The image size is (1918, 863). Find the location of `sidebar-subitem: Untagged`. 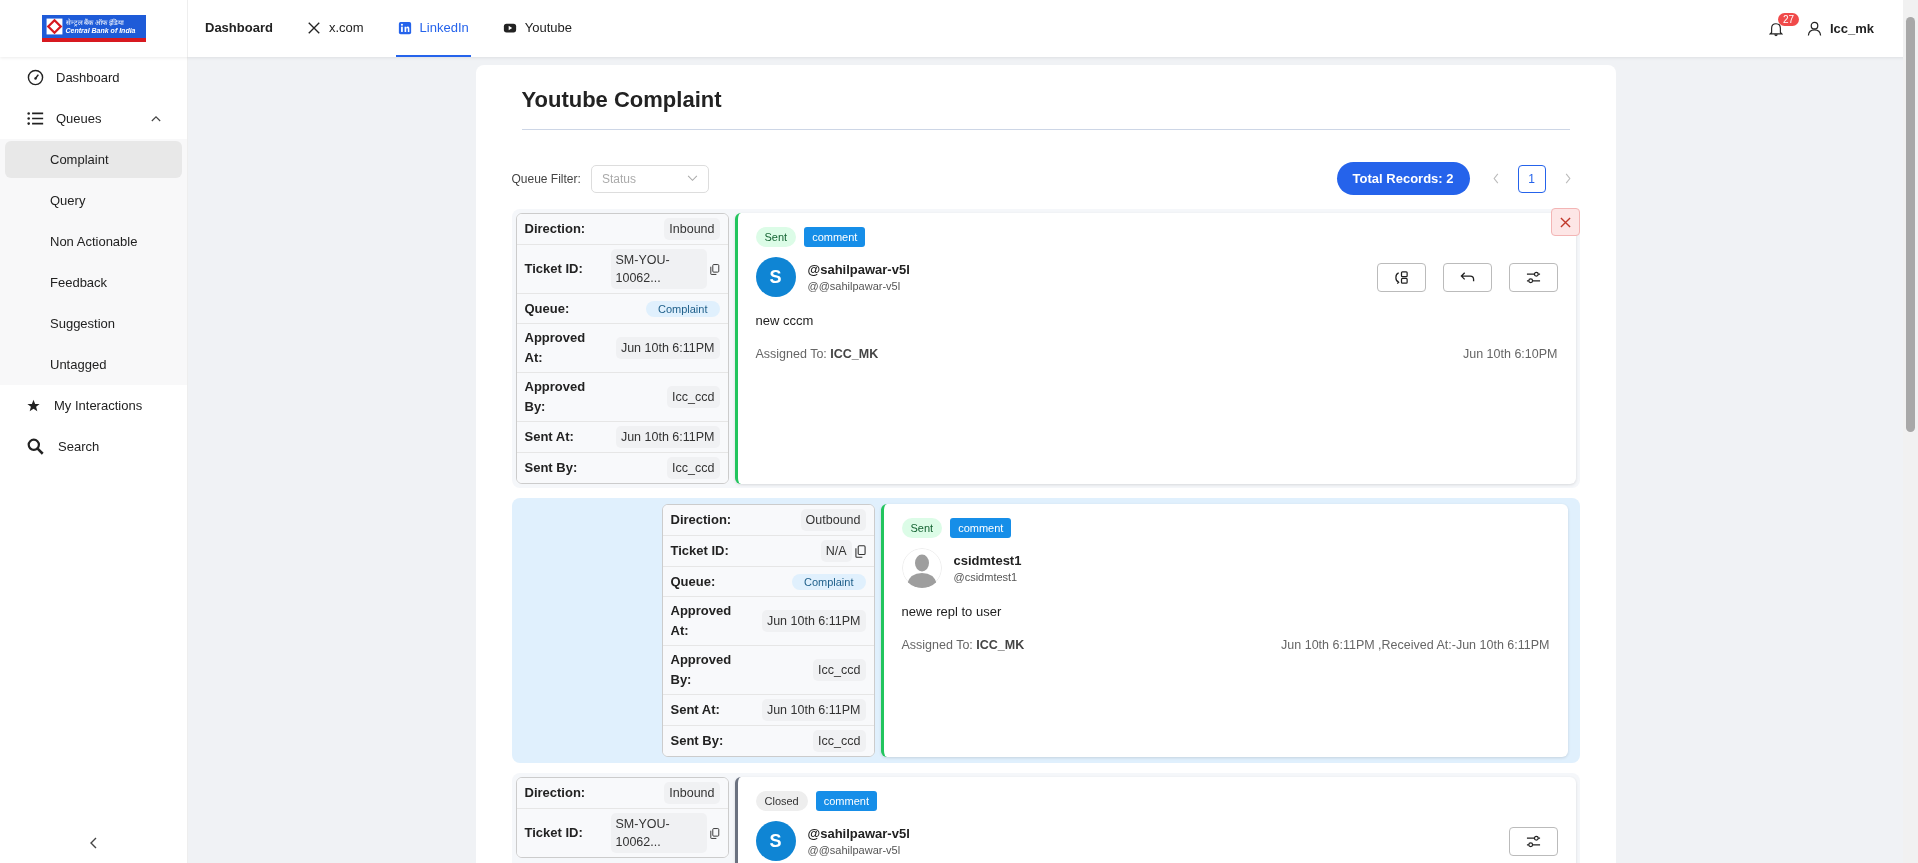

sidebar-subitem: Untagged is located at coordinates (93, 364).